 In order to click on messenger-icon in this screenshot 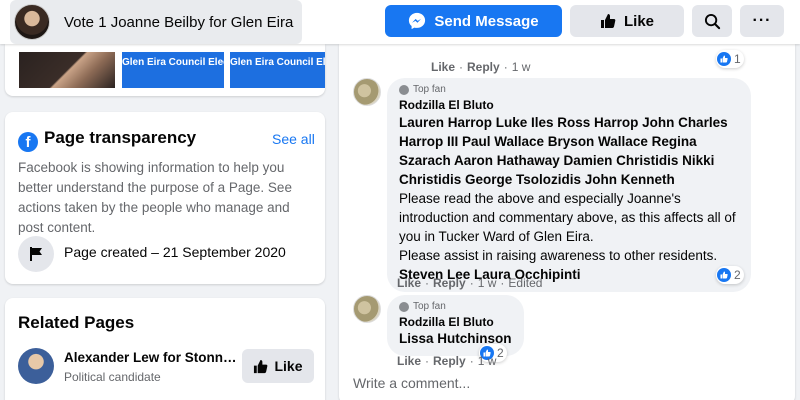, I will do `click(417, 21)`.